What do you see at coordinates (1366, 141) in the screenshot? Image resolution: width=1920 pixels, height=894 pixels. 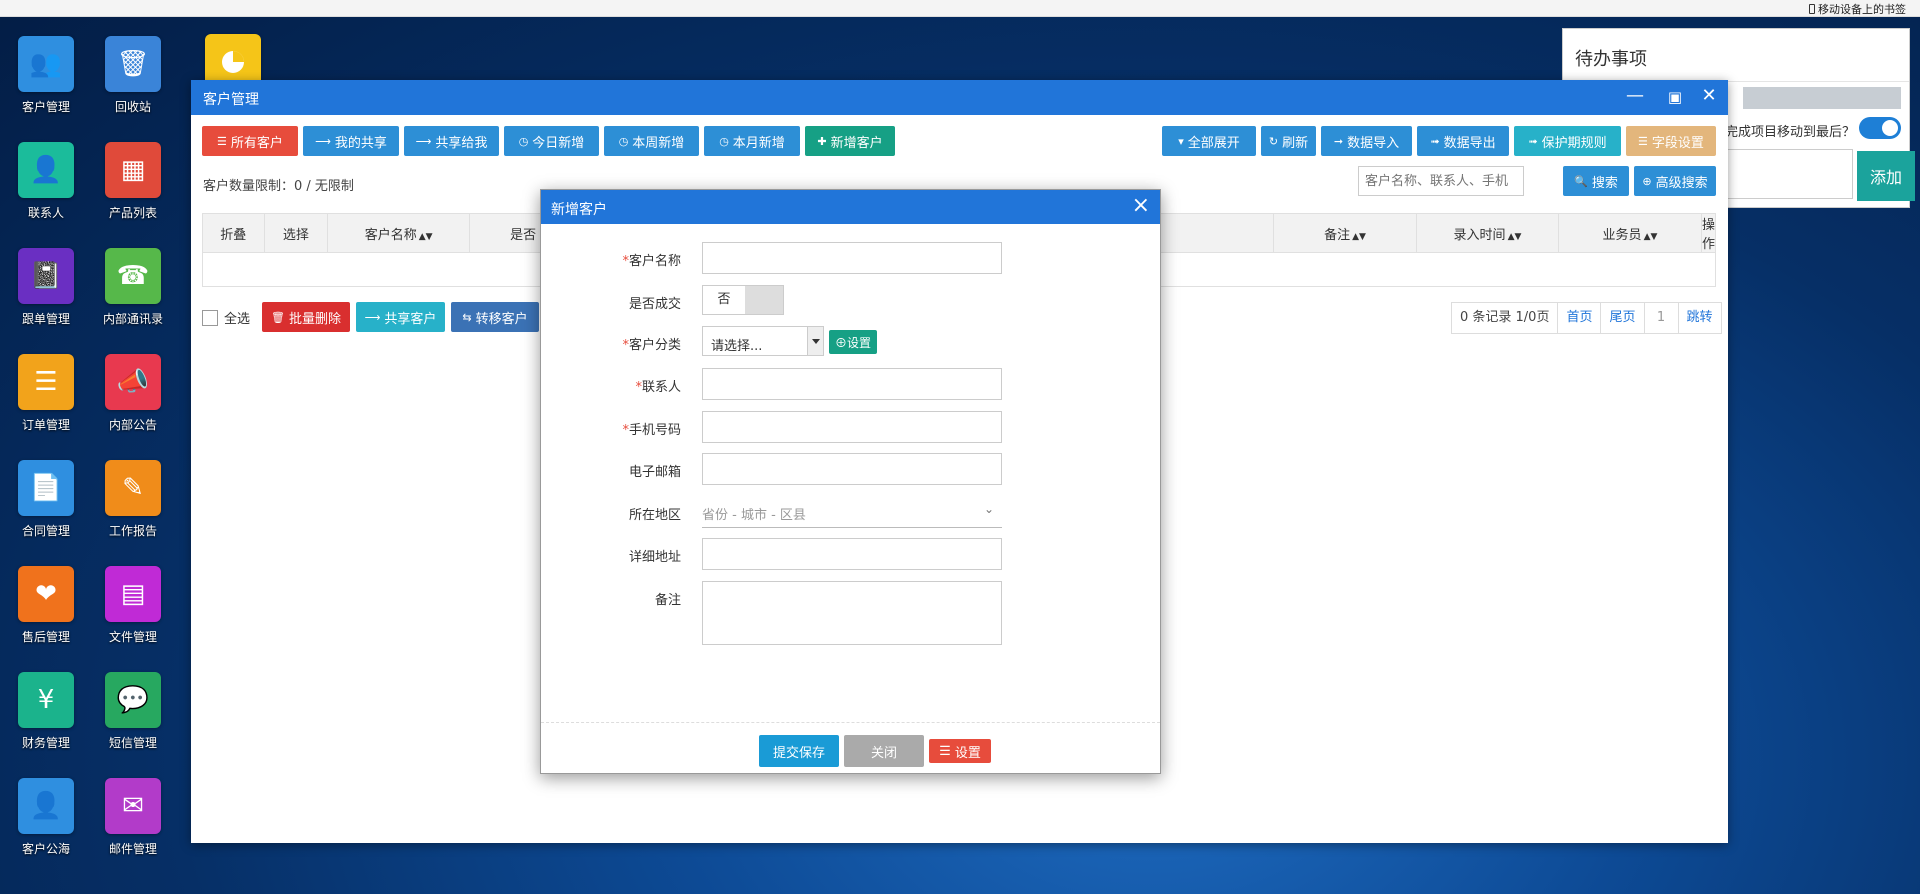 I see `toolbar-right-button-3: ➞ 数据导入` at bounding box center [1366, 141].